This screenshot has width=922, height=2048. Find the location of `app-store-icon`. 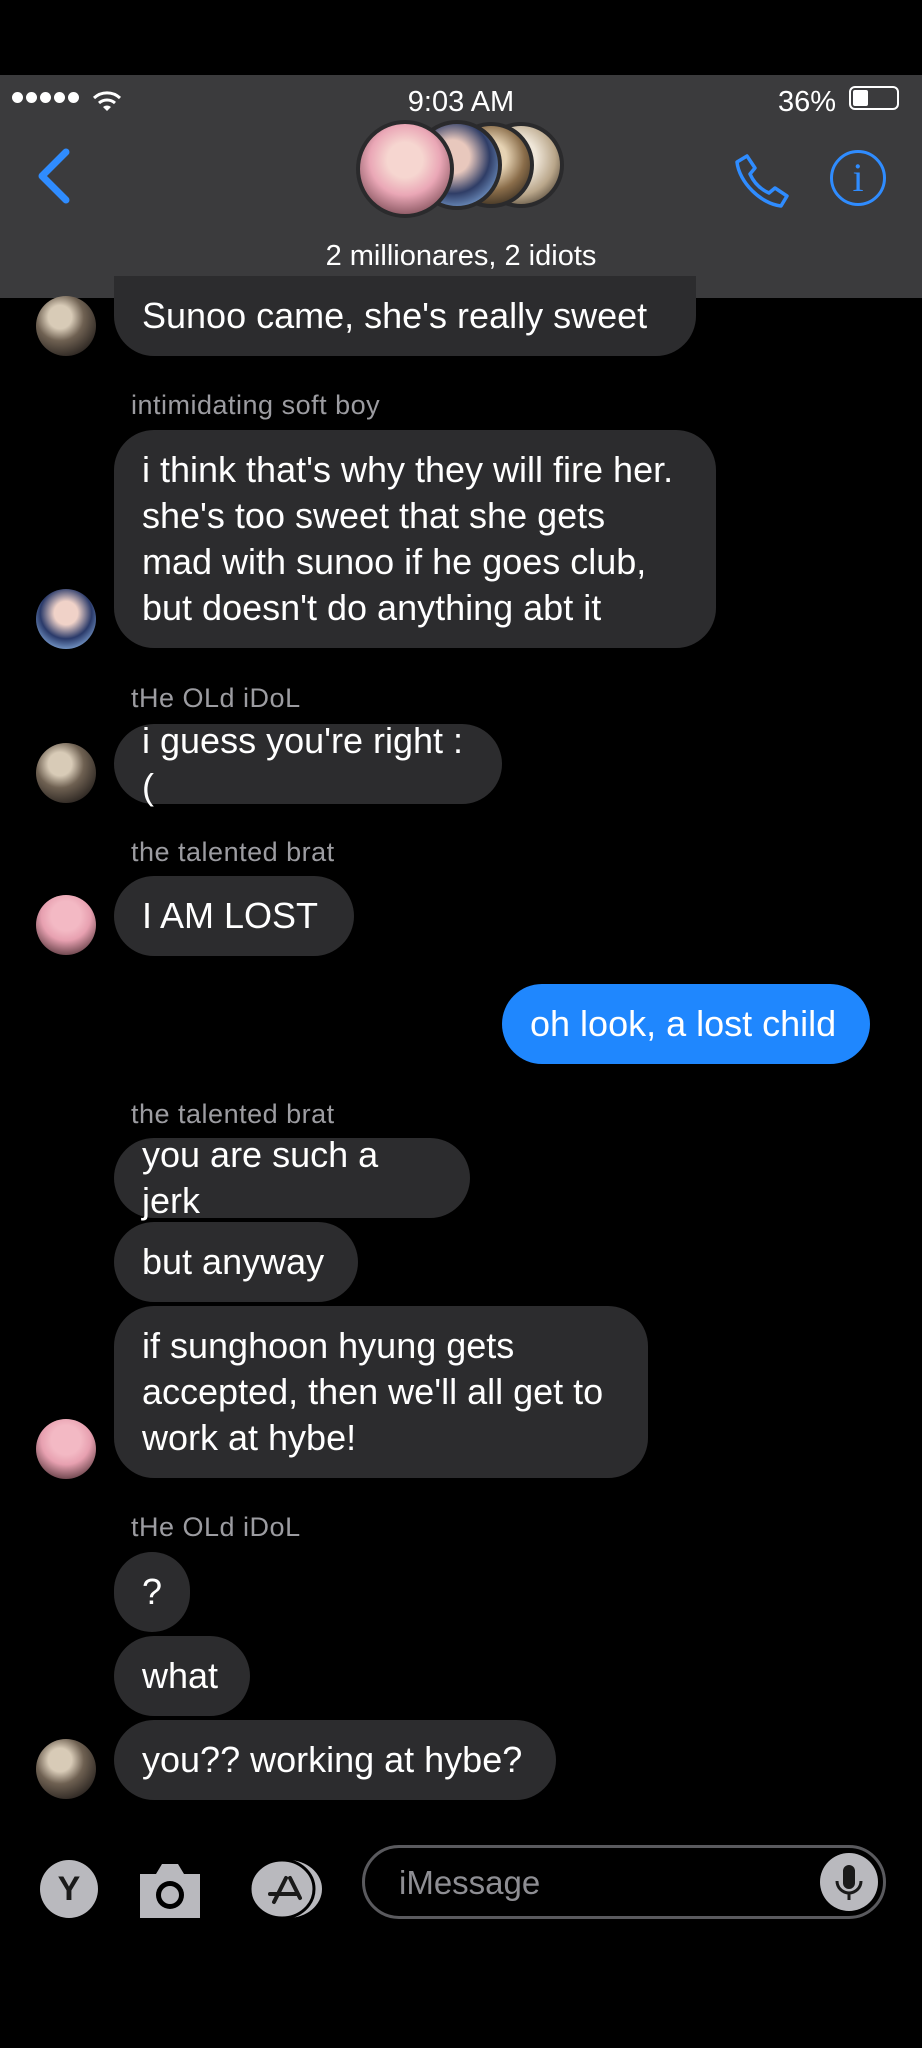

app-store-icon is located at coordinates (288, 1889).